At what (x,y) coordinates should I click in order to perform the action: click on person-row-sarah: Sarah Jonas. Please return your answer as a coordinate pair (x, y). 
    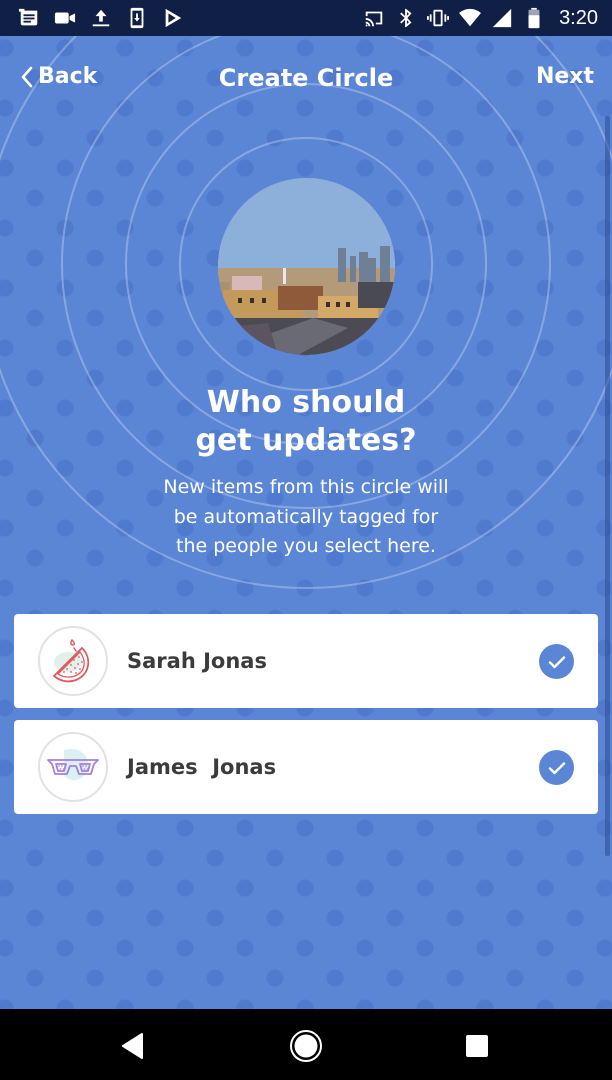
    Looking at the image, I should click on (306, 661).